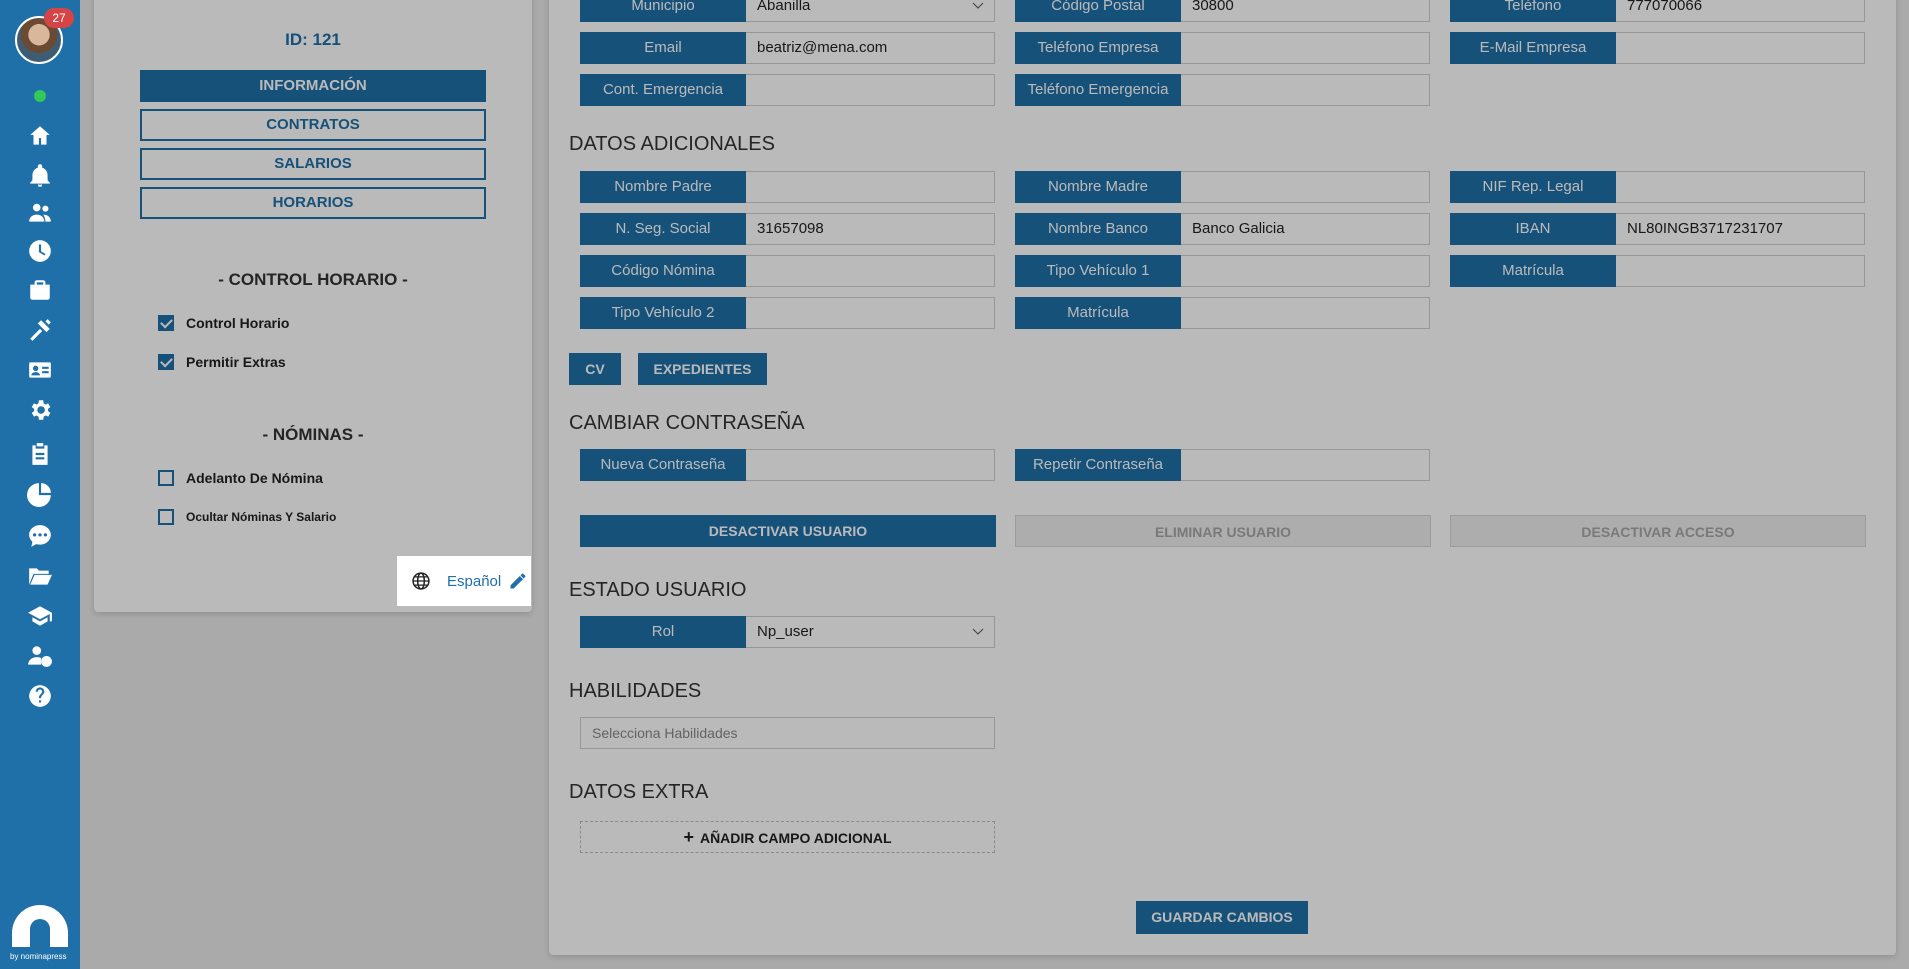  Describe the element at coordinates (40, 576) in the screenshot. I see `folder-icon` at that location.